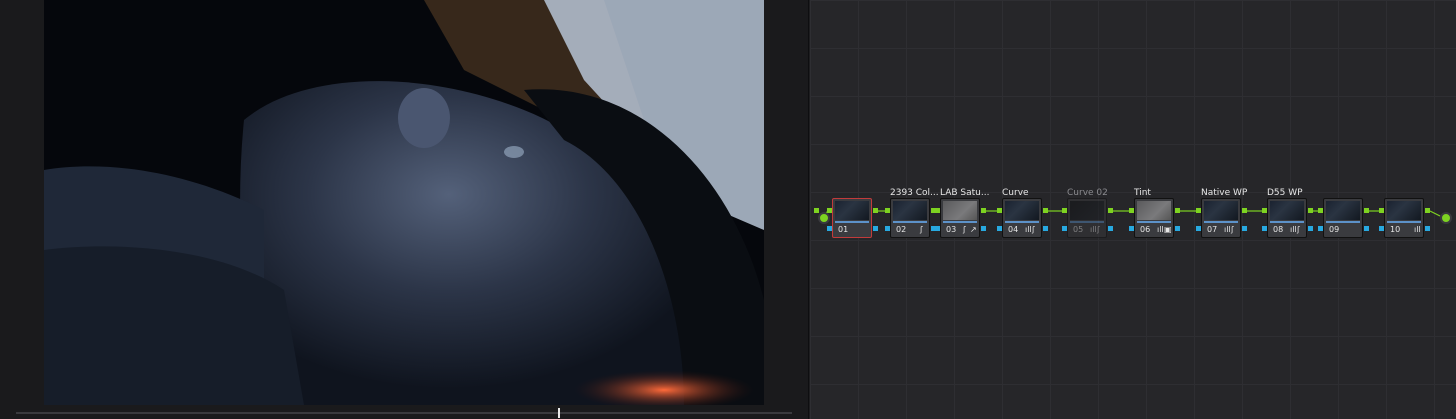  I want to click on node-10: 10 ıll, so click(1404, 218).